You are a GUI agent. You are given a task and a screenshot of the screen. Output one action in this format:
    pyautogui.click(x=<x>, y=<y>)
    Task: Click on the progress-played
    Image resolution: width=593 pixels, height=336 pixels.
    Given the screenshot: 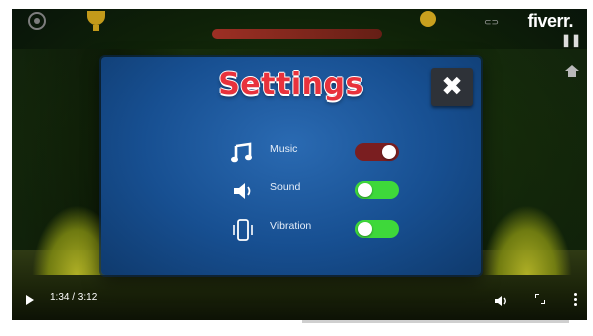 What is the action you would take?
    pyautogui.click(x=163, y=321)
    